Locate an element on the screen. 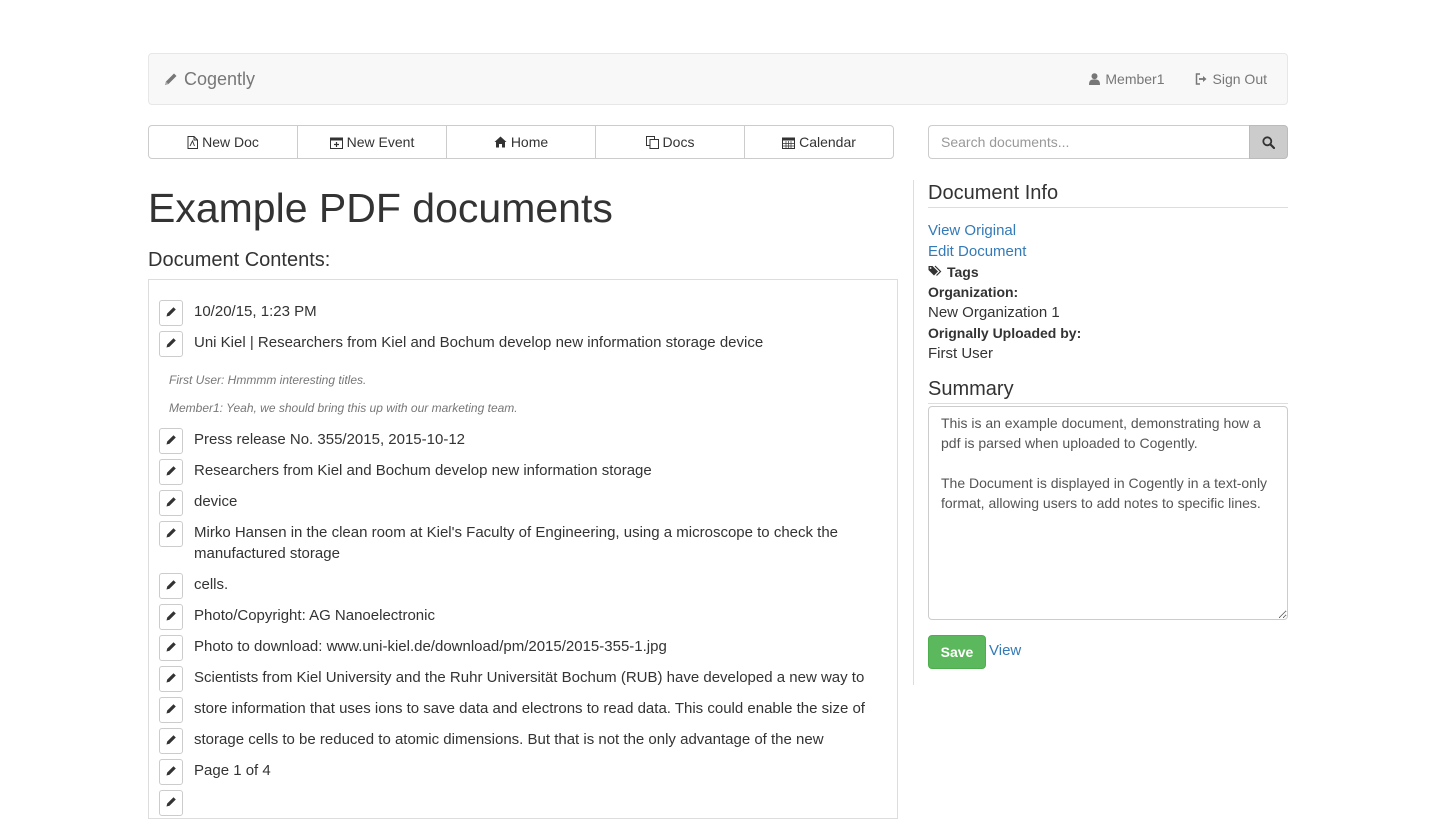 The width and height of the screenshot is (1435, 819). search-input is located at coordinates (1088, 142).